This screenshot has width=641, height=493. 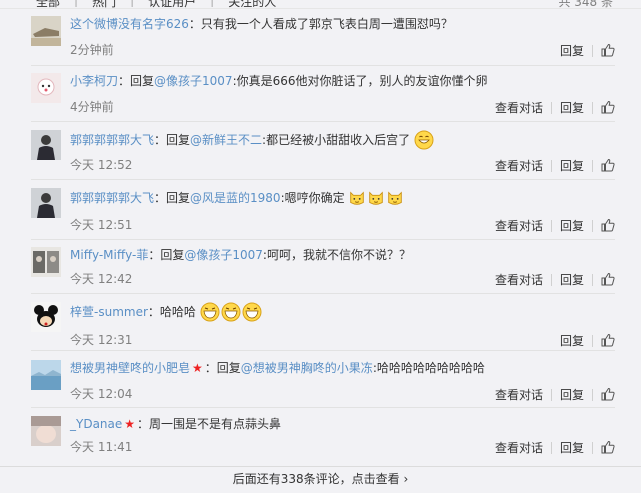 What do you see at coordinates (320, 438) in the screenshot?
I see `comment-item: _YDanae ★ ：周一围是不是有点蒜头鼻 今天 11:41 查看对话 回复` at bounding box center [320, 438].